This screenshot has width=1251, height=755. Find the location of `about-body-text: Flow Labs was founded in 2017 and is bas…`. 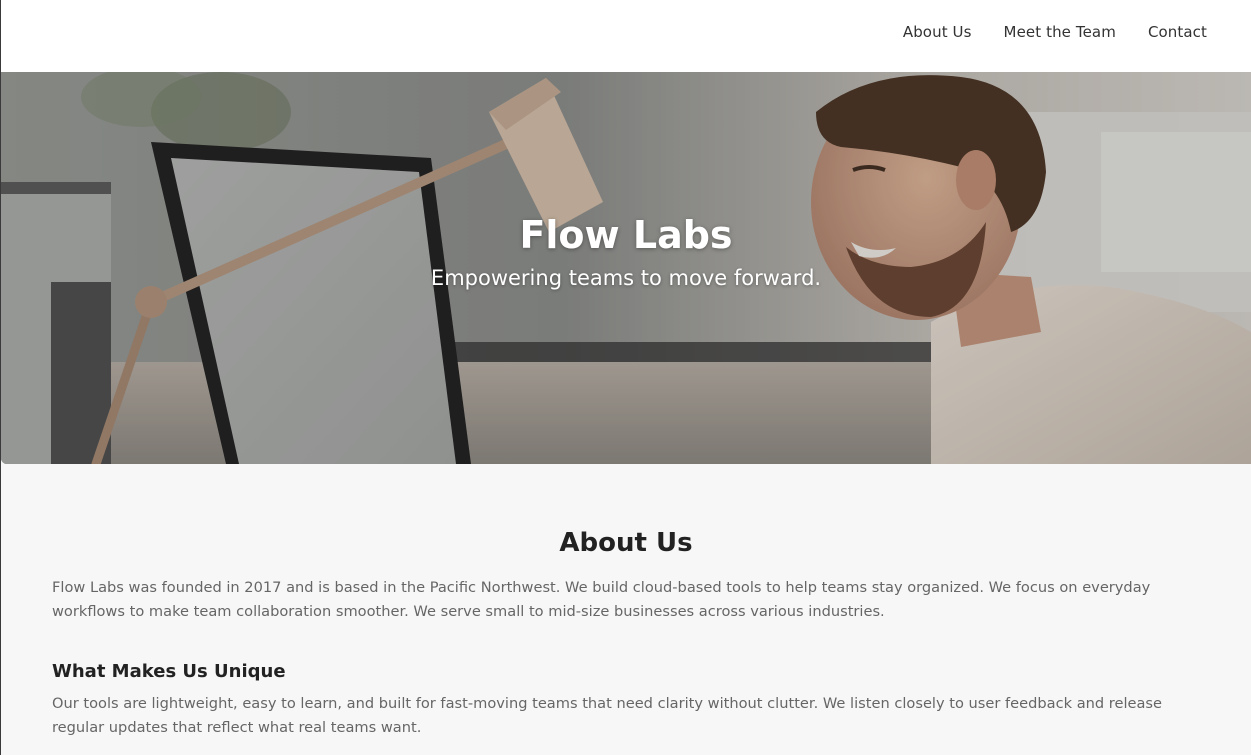

about-body-text: Flow Labs was founded in 2017 and is bas… is located at coordinates (601, 599).